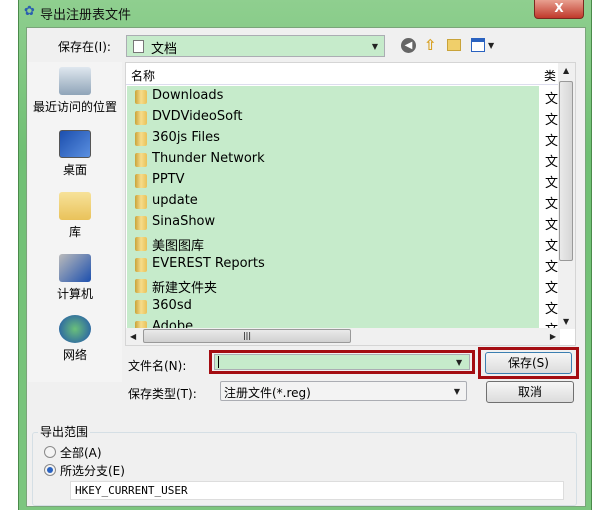 This screenshot has height=510, width=600. Describe the element at coordinates (74, 170) in the screenshot. I see `sidebar-item-label: 桌面` at that location.